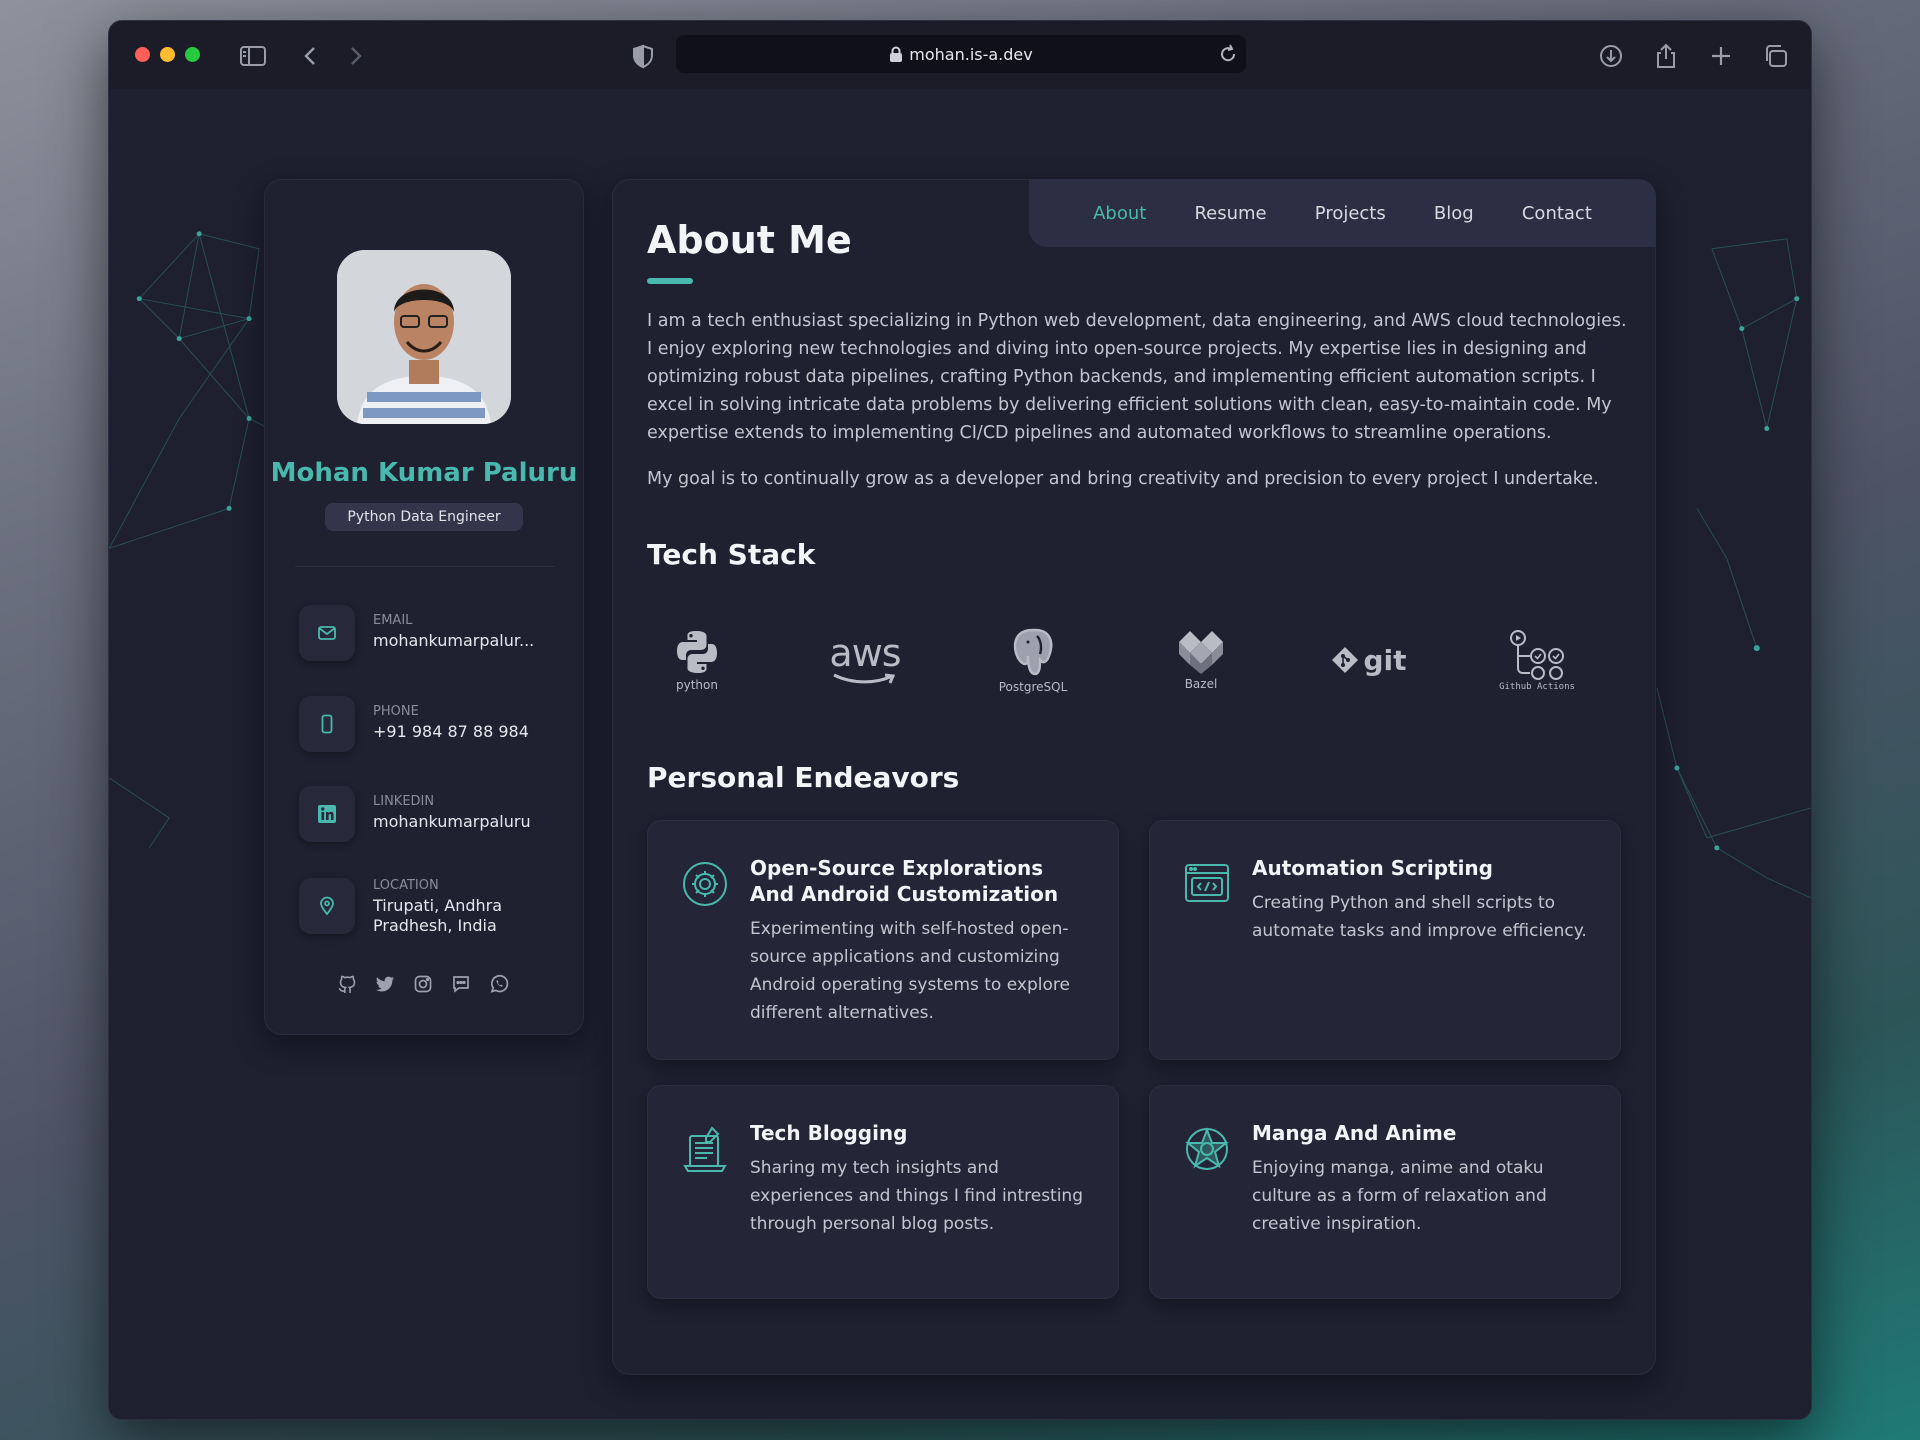  What do you see at coordinates (1033, 660) in the screenshot?
I see `postgresql-logo: PostgreSQL` at bounding box center [1033, 660].